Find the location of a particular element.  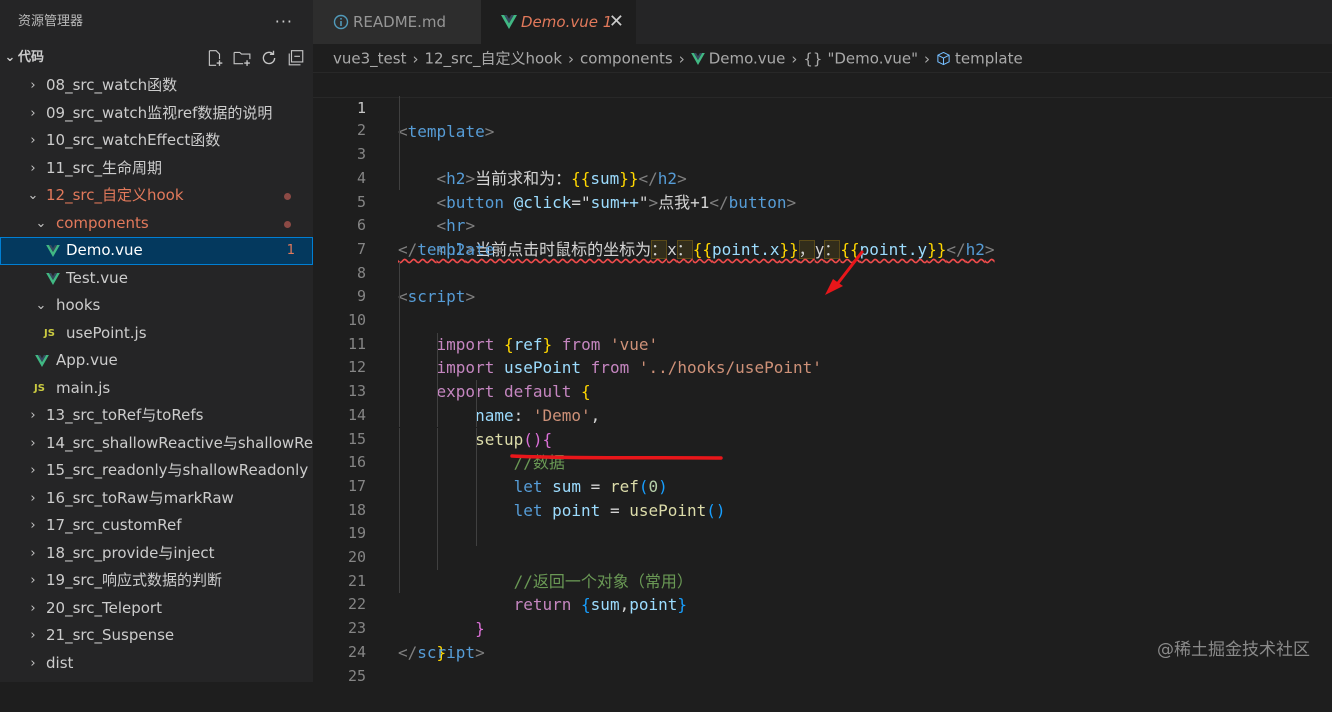

code-line: 16 let point = usePoint() is located at coordinates (822, 473).